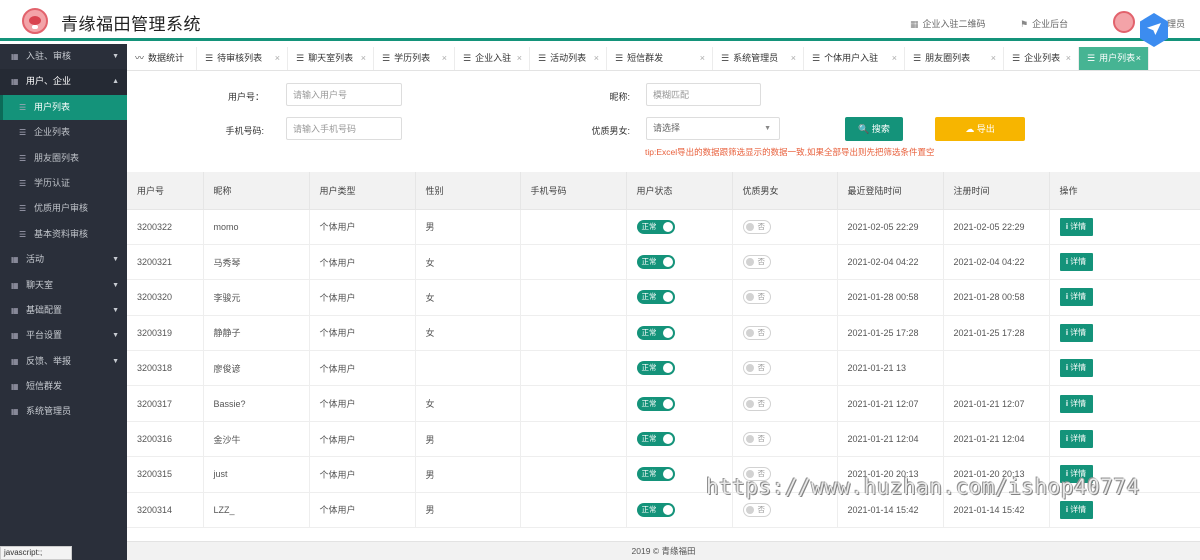  What do you see at coordinates (244, 131) in the screenshot?
I see `phone-label: 手机号码:` at bounding box center [244, 131].